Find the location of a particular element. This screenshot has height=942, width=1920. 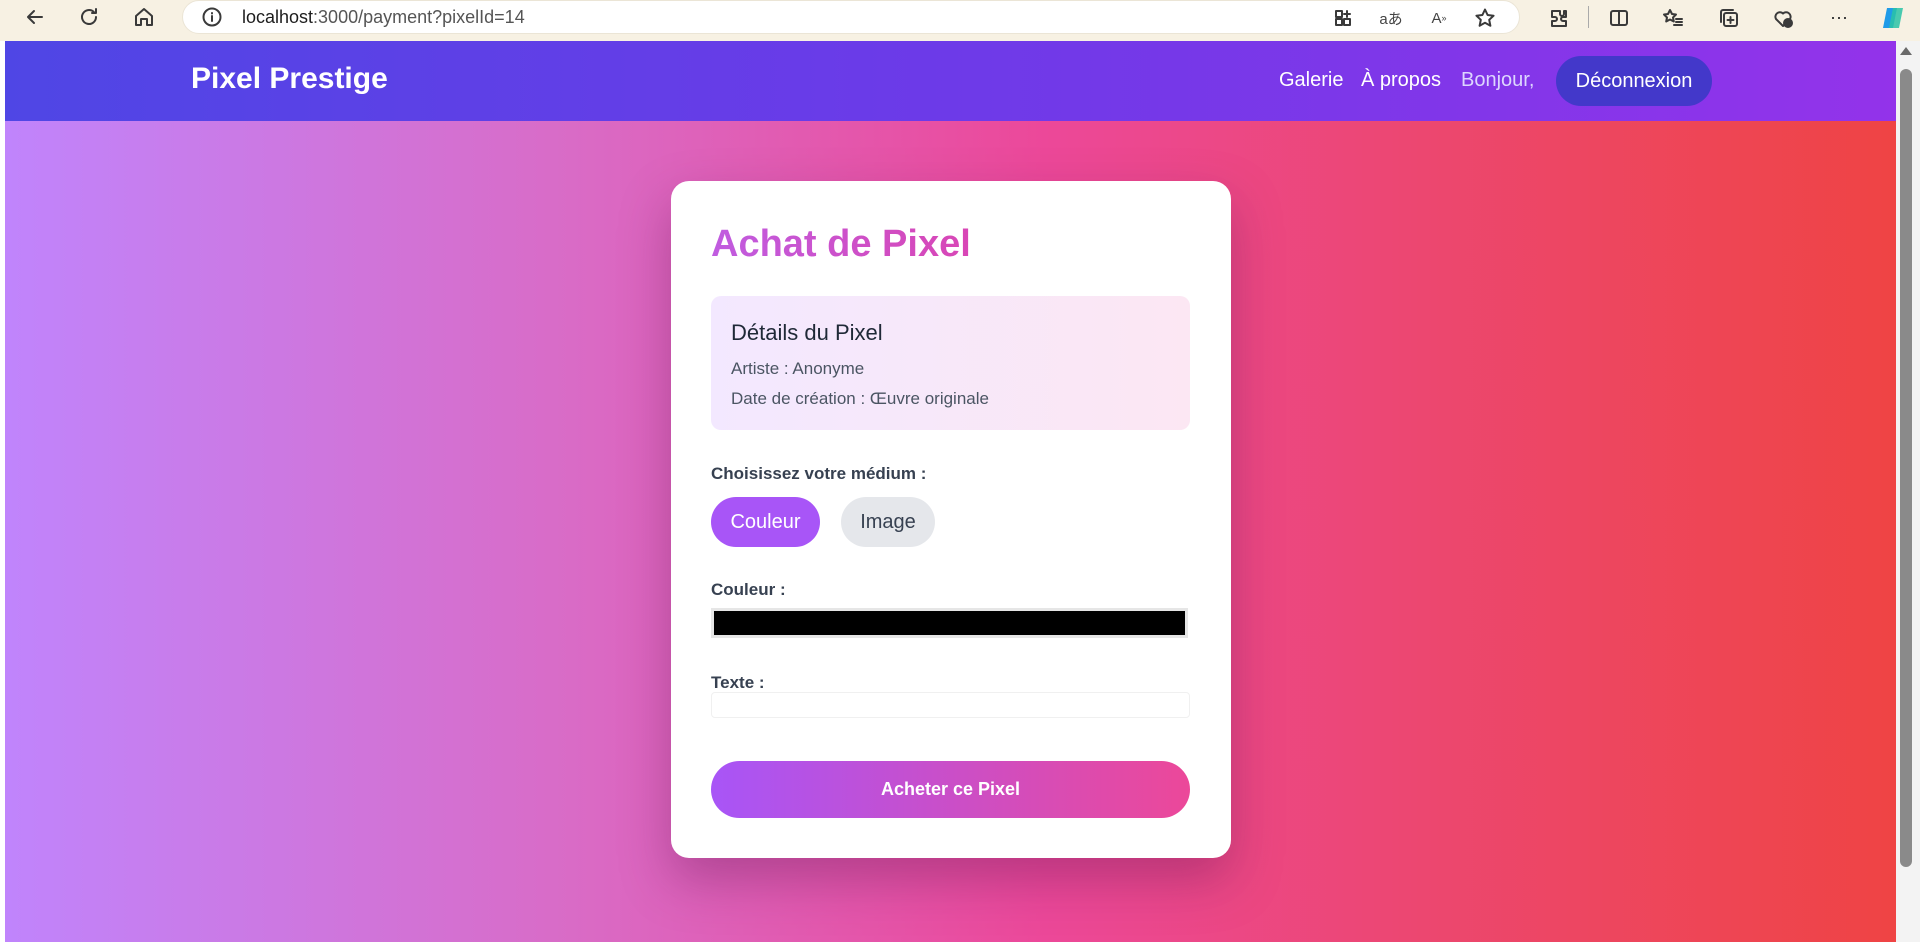

greeting-text: Bonjour, is located at coordinates (1498, 80).